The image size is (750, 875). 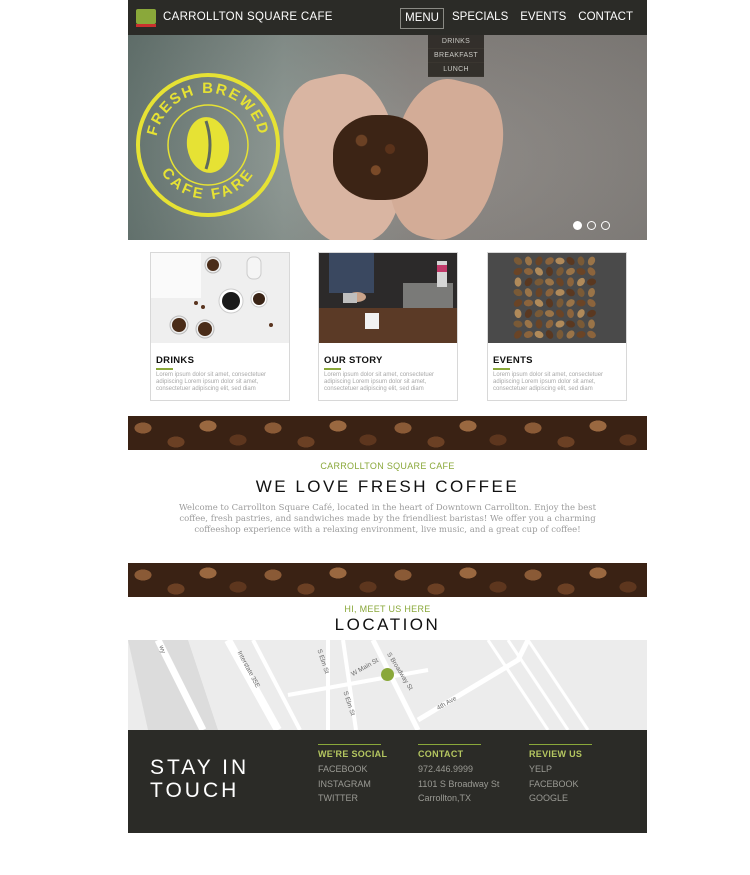 What do you see at coordinates (387, 624) in the screenshot?
I see `location-title: LOCATION` at bounding box center [387, 624].